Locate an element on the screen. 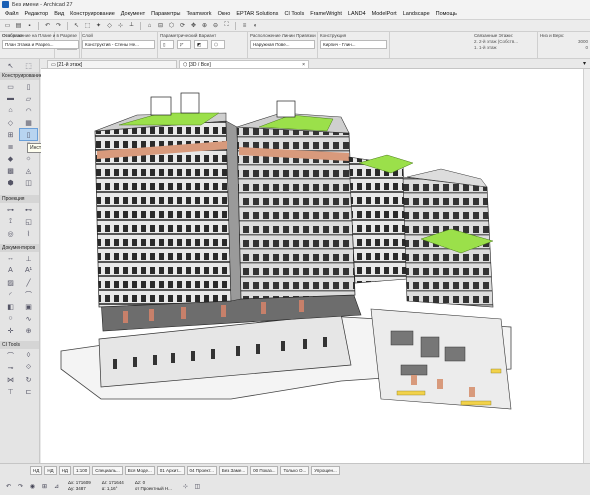 This screenshot has height=495, width=590. param-wall-icon: ▯ is located at coordinates (167, 44).